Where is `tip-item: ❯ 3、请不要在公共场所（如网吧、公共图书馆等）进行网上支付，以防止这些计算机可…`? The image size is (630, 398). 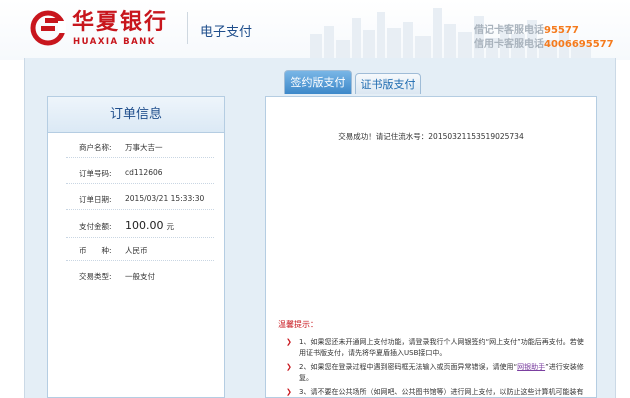
tip-item: ❯ 3、请不要在公共场所（如网吧、公共图书馆等）进行网上支付，以防止这些计算机可… is located at coordinates (436, 392).